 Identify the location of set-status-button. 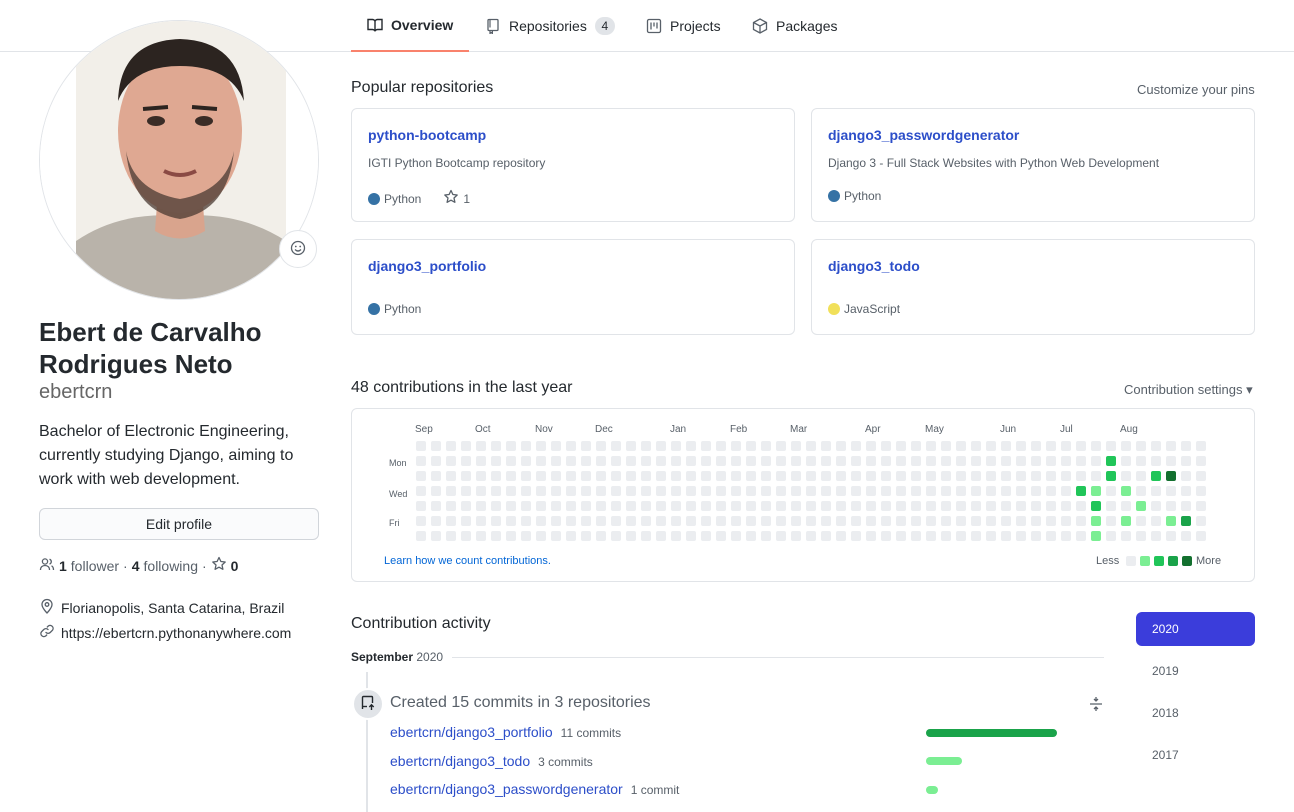
(298, 249).